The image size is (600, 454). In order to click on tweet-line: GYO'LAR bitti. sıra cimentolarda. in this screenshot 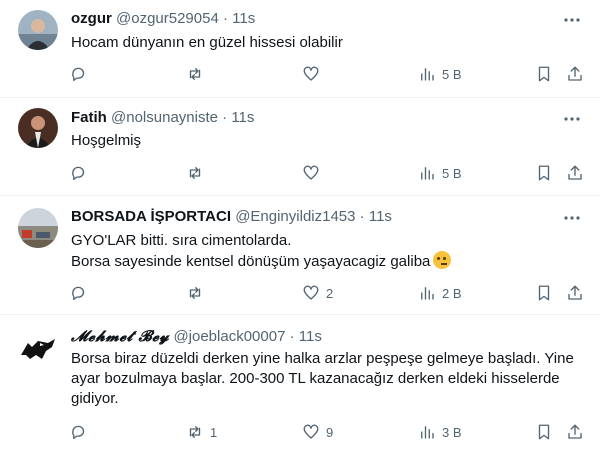, I will do `click(181, 240)`.